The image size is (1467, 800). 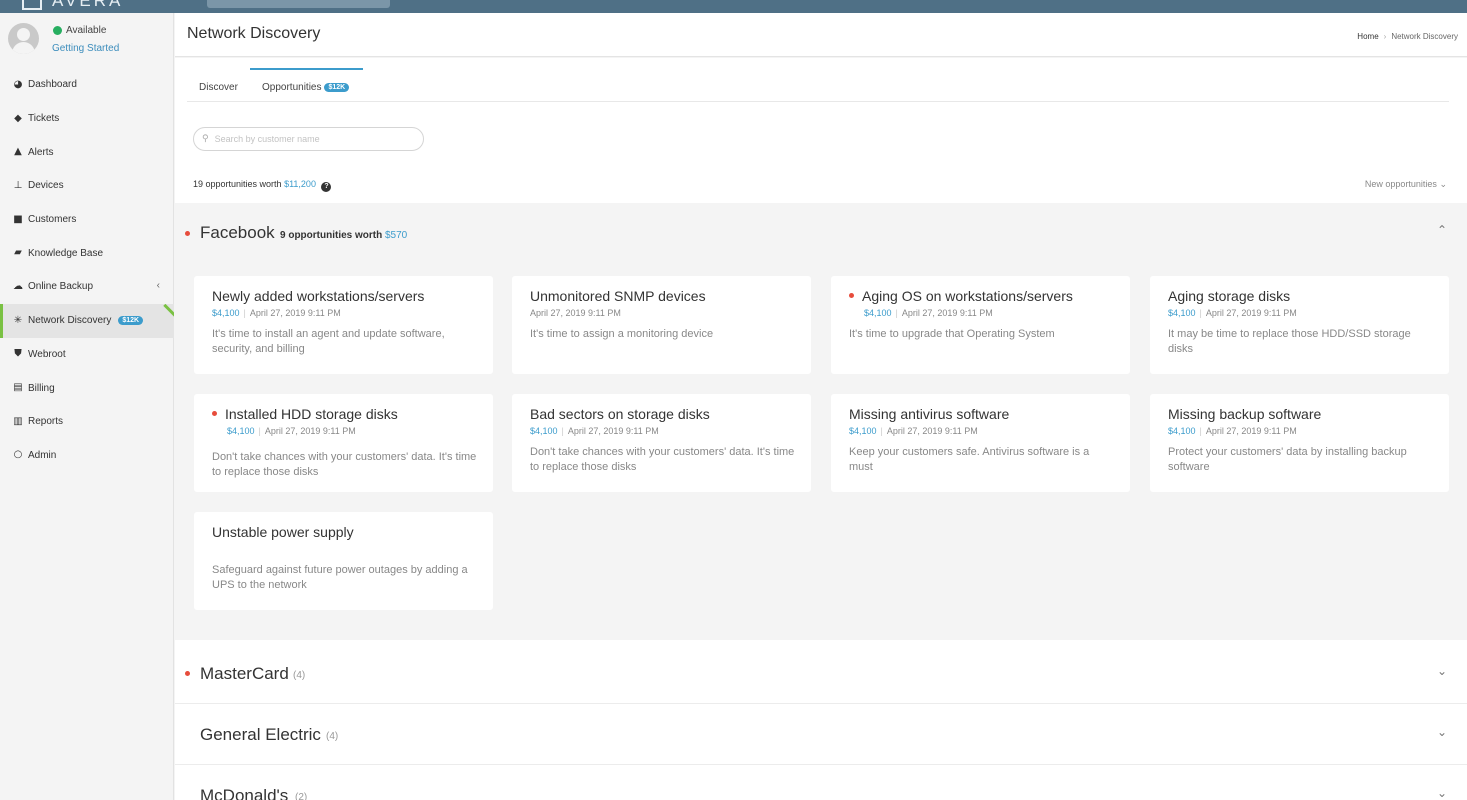 What do you see at coordinates (733, 6) in the screenshot?
I see `top-bar: AVERA` at bounding box center [733, 6].